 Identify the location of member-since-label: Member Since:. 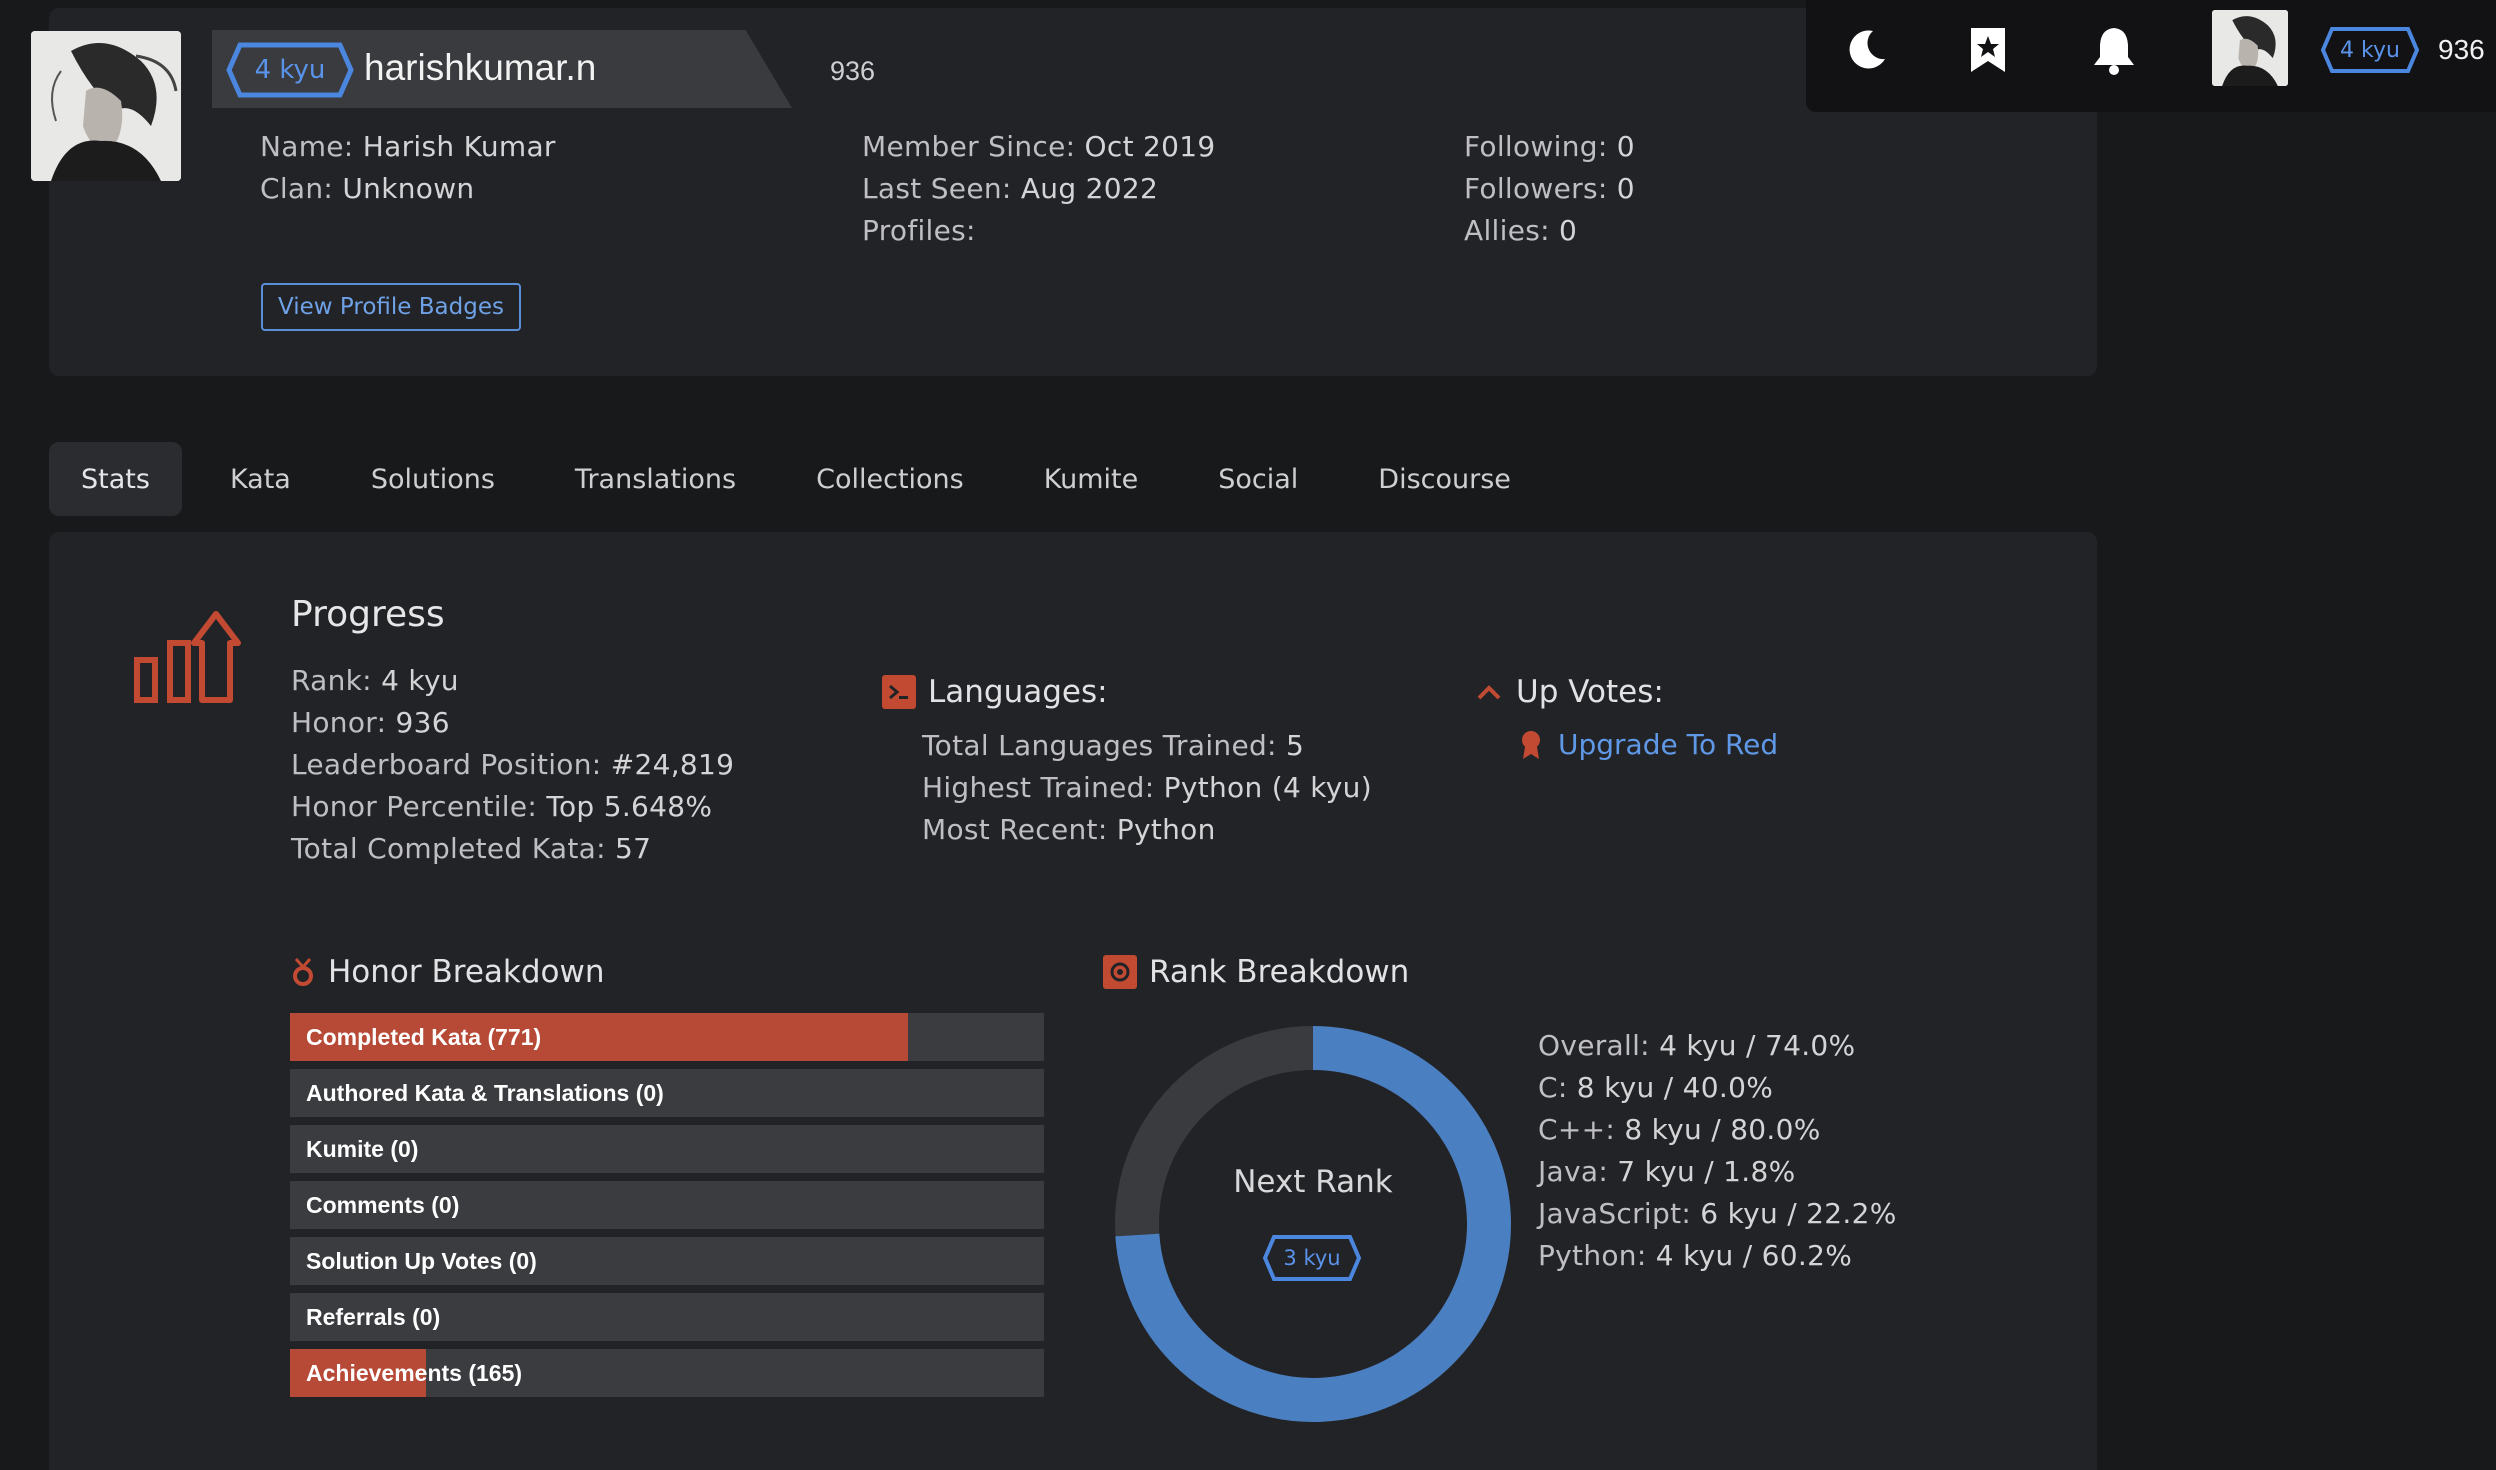
(969, 146).